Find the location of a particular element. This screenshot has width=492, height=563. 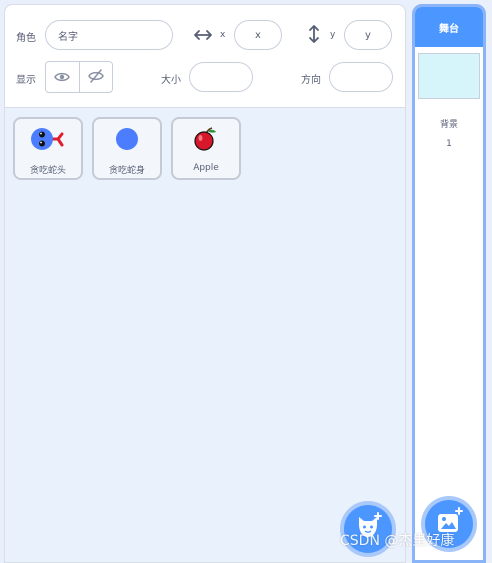

sprite-tile: Apple is located at coordinates (206, 148).